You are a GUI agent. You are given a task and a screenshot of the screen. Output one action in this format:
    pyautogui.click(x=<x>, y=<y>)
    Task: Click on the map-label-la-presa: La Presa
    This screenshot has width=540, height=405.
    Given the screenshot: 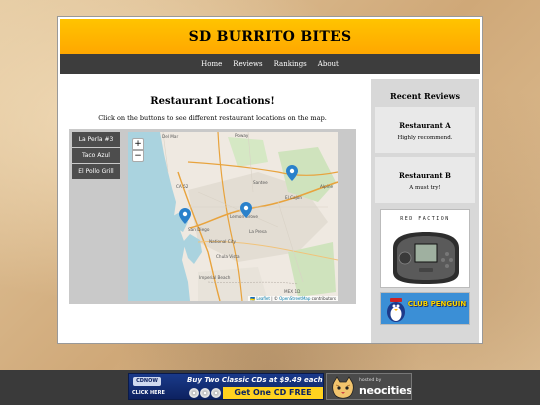 What is the action you would take?
    pyautogui.click(x=258, y=231)
    